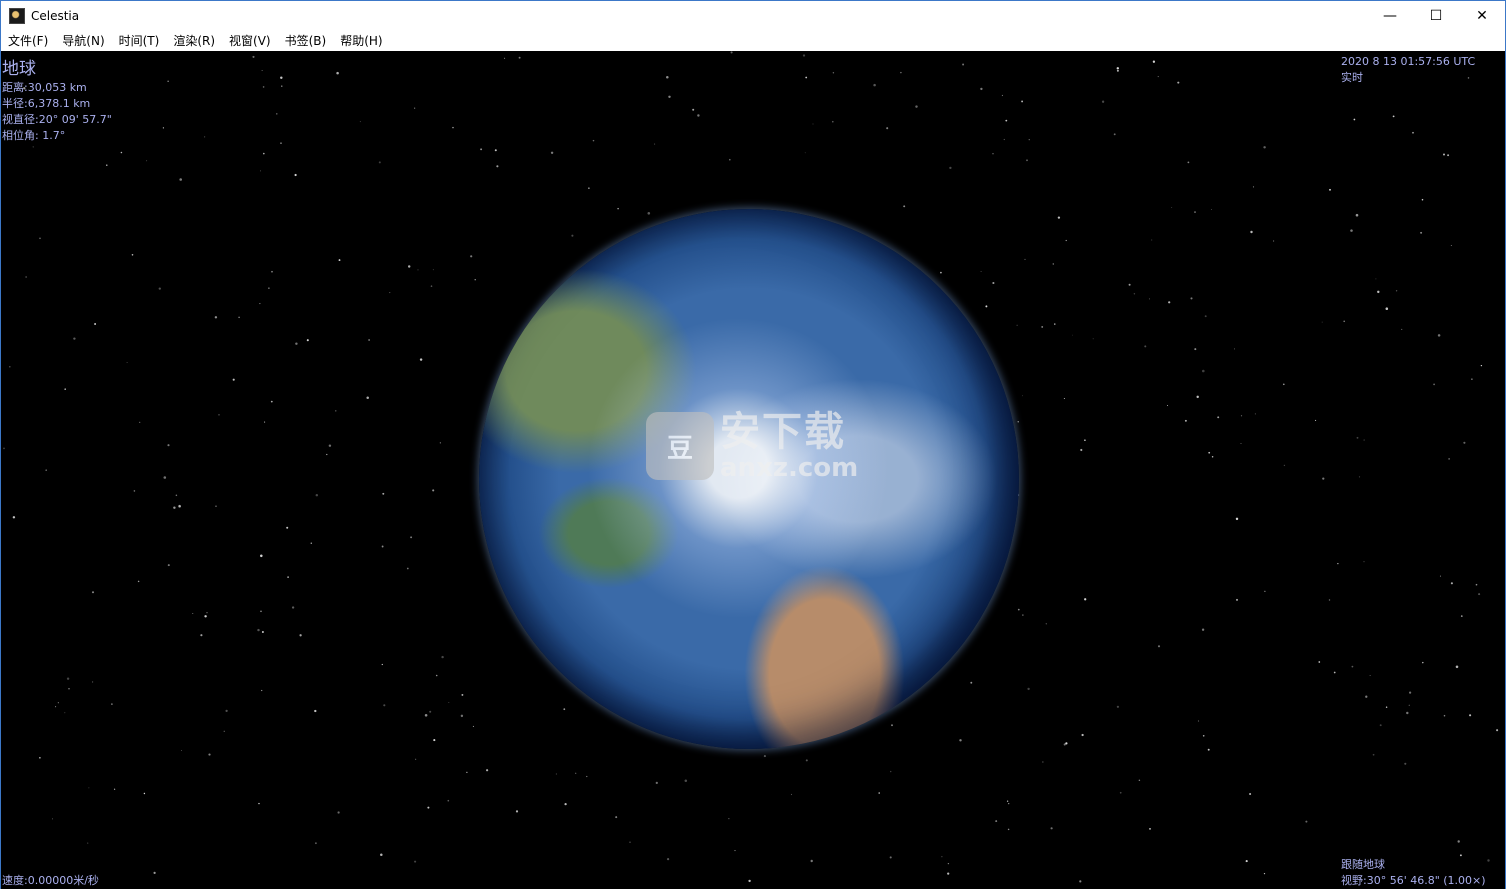 This screenshot has height=889, width=1506. I want to click on menu-time: 时间(T), so click(139, 41).